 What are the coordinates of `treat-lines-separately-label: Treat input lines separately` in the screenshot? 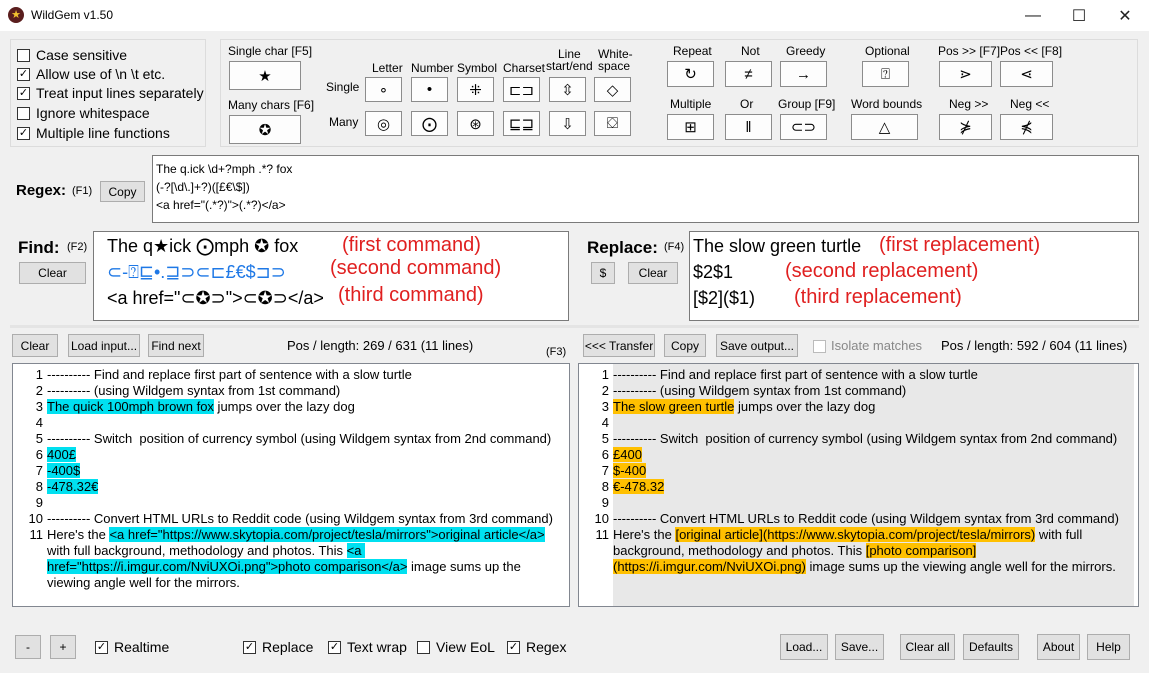 It's located at (120, 93).